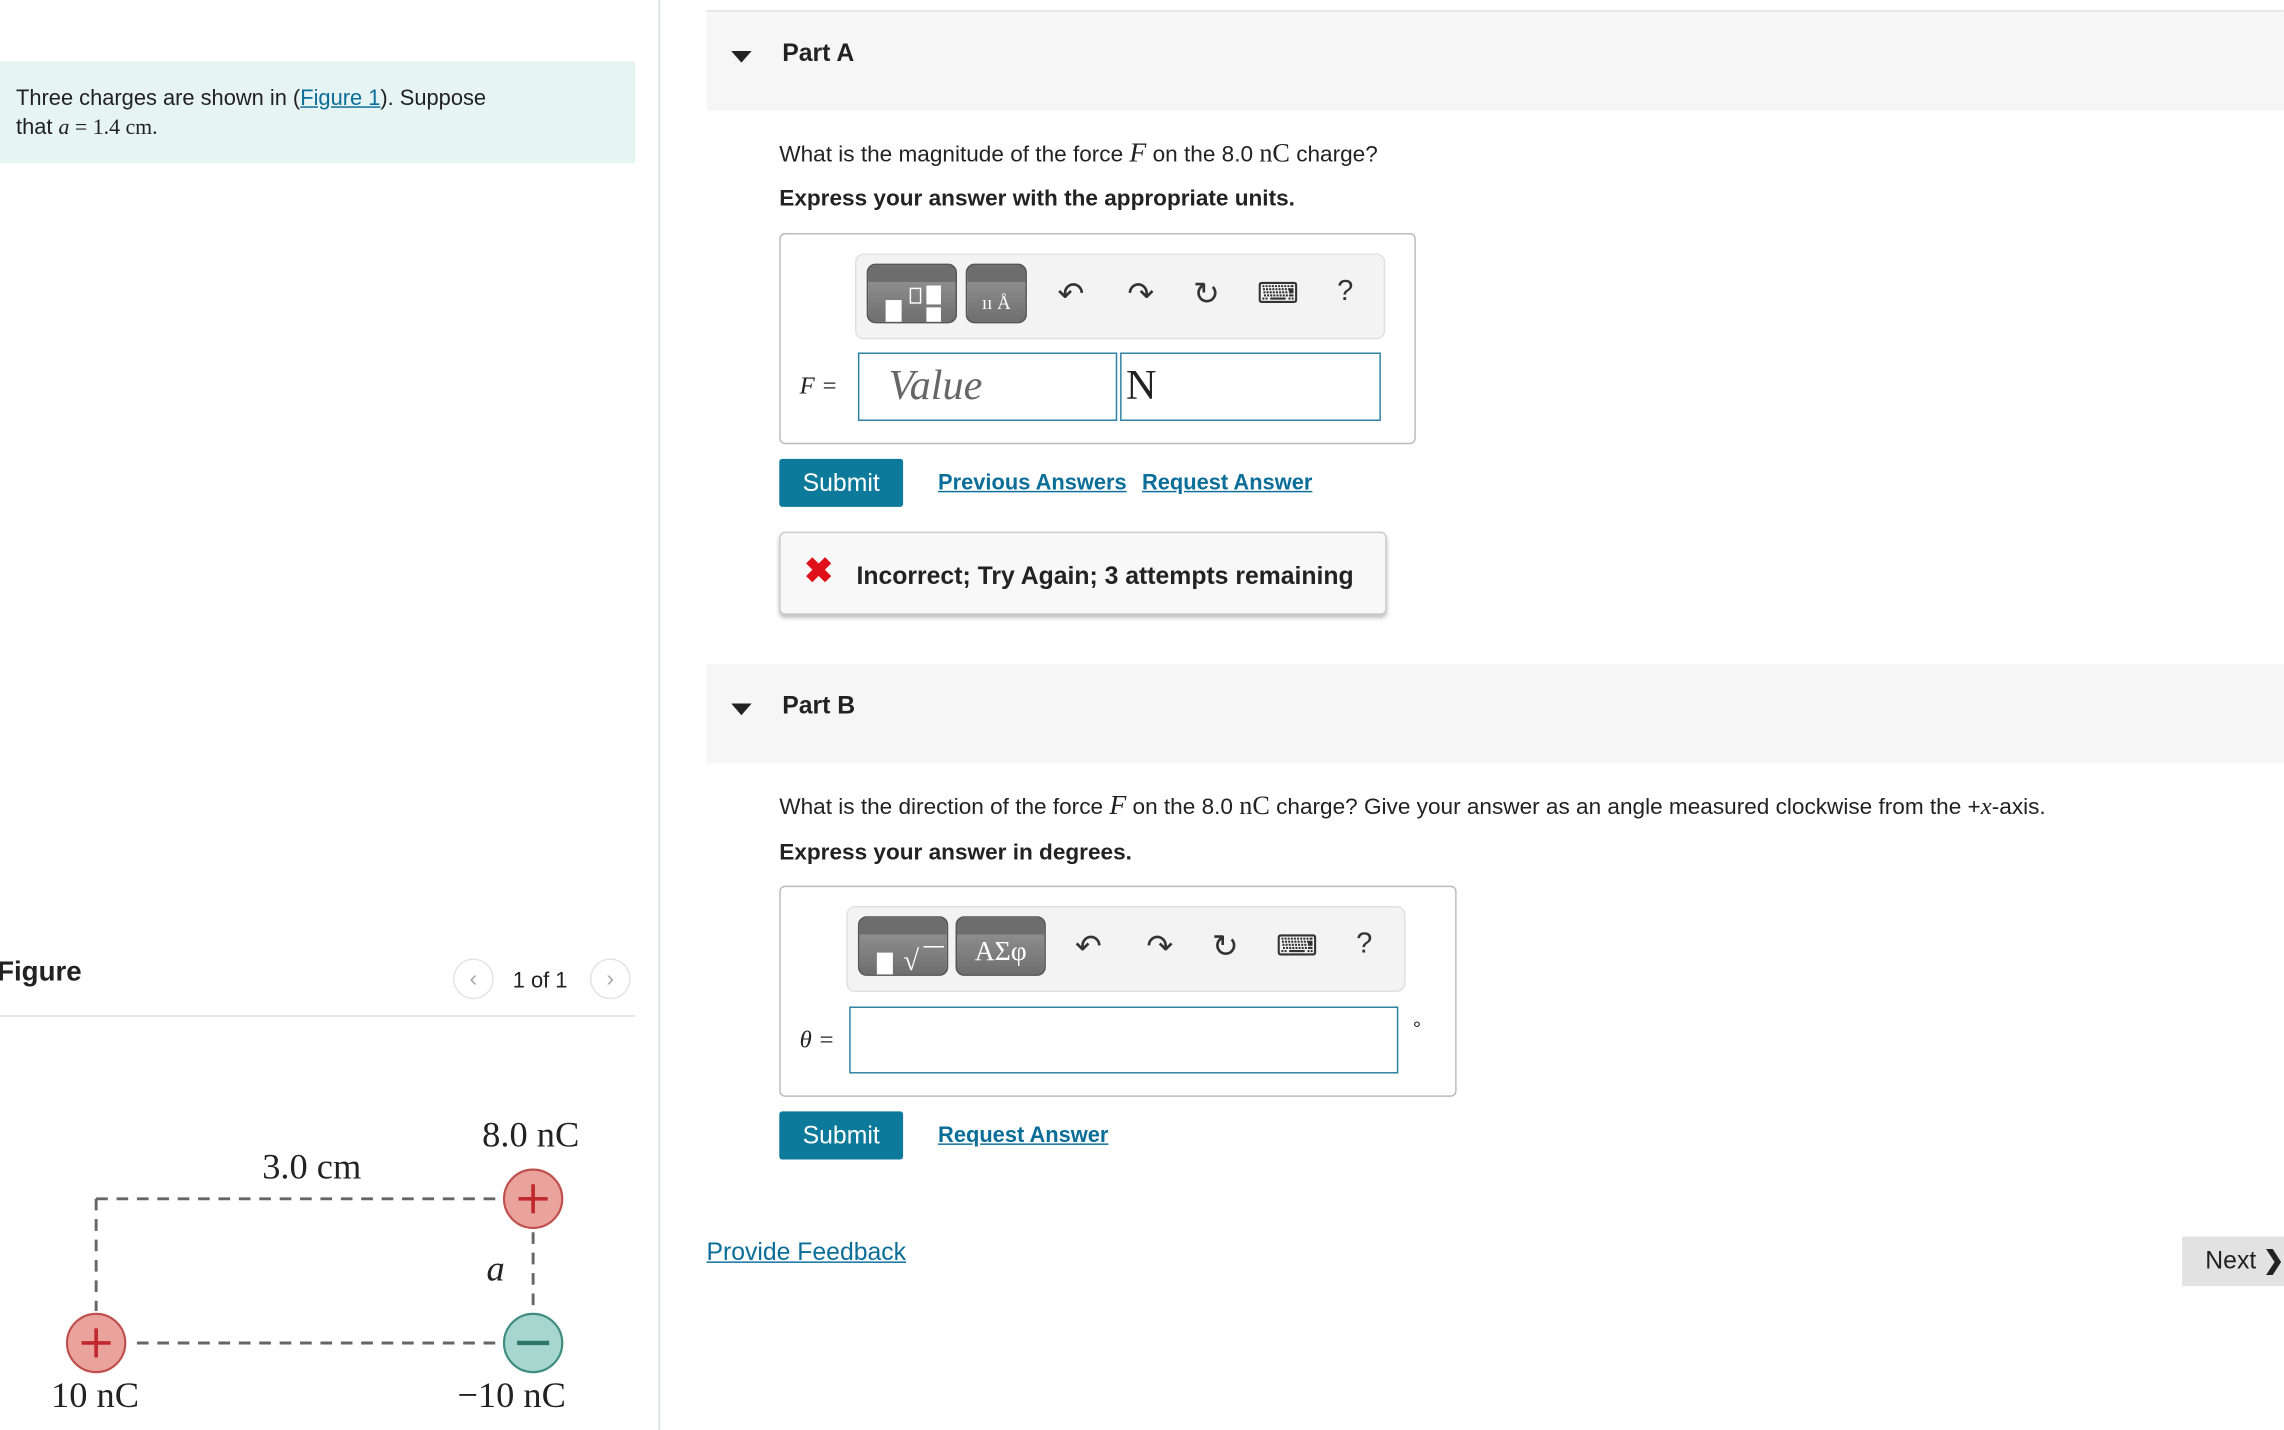 The image size is (2284, 1430). I want to click on unit-input: N, so click(1250, 386).